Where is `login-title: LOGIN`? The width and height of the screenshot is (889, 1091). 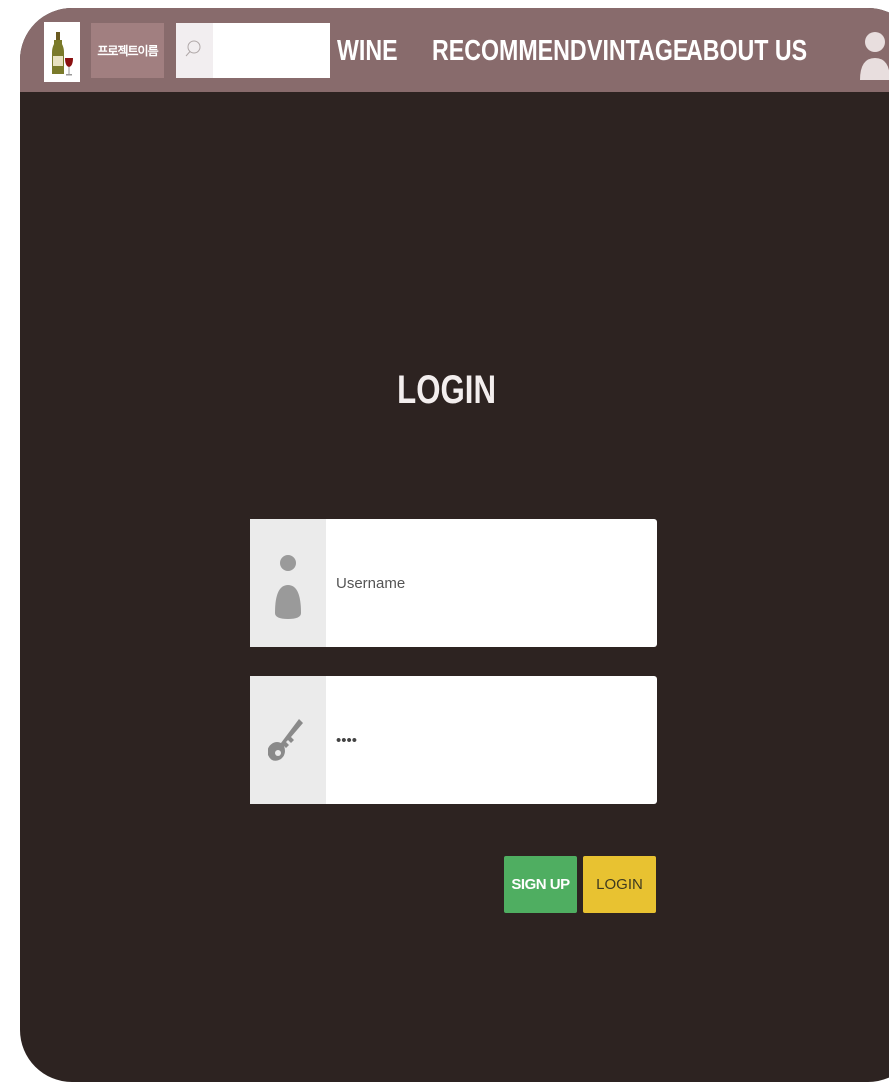 login-title: LOGIN is located at coordinates (446, 390).